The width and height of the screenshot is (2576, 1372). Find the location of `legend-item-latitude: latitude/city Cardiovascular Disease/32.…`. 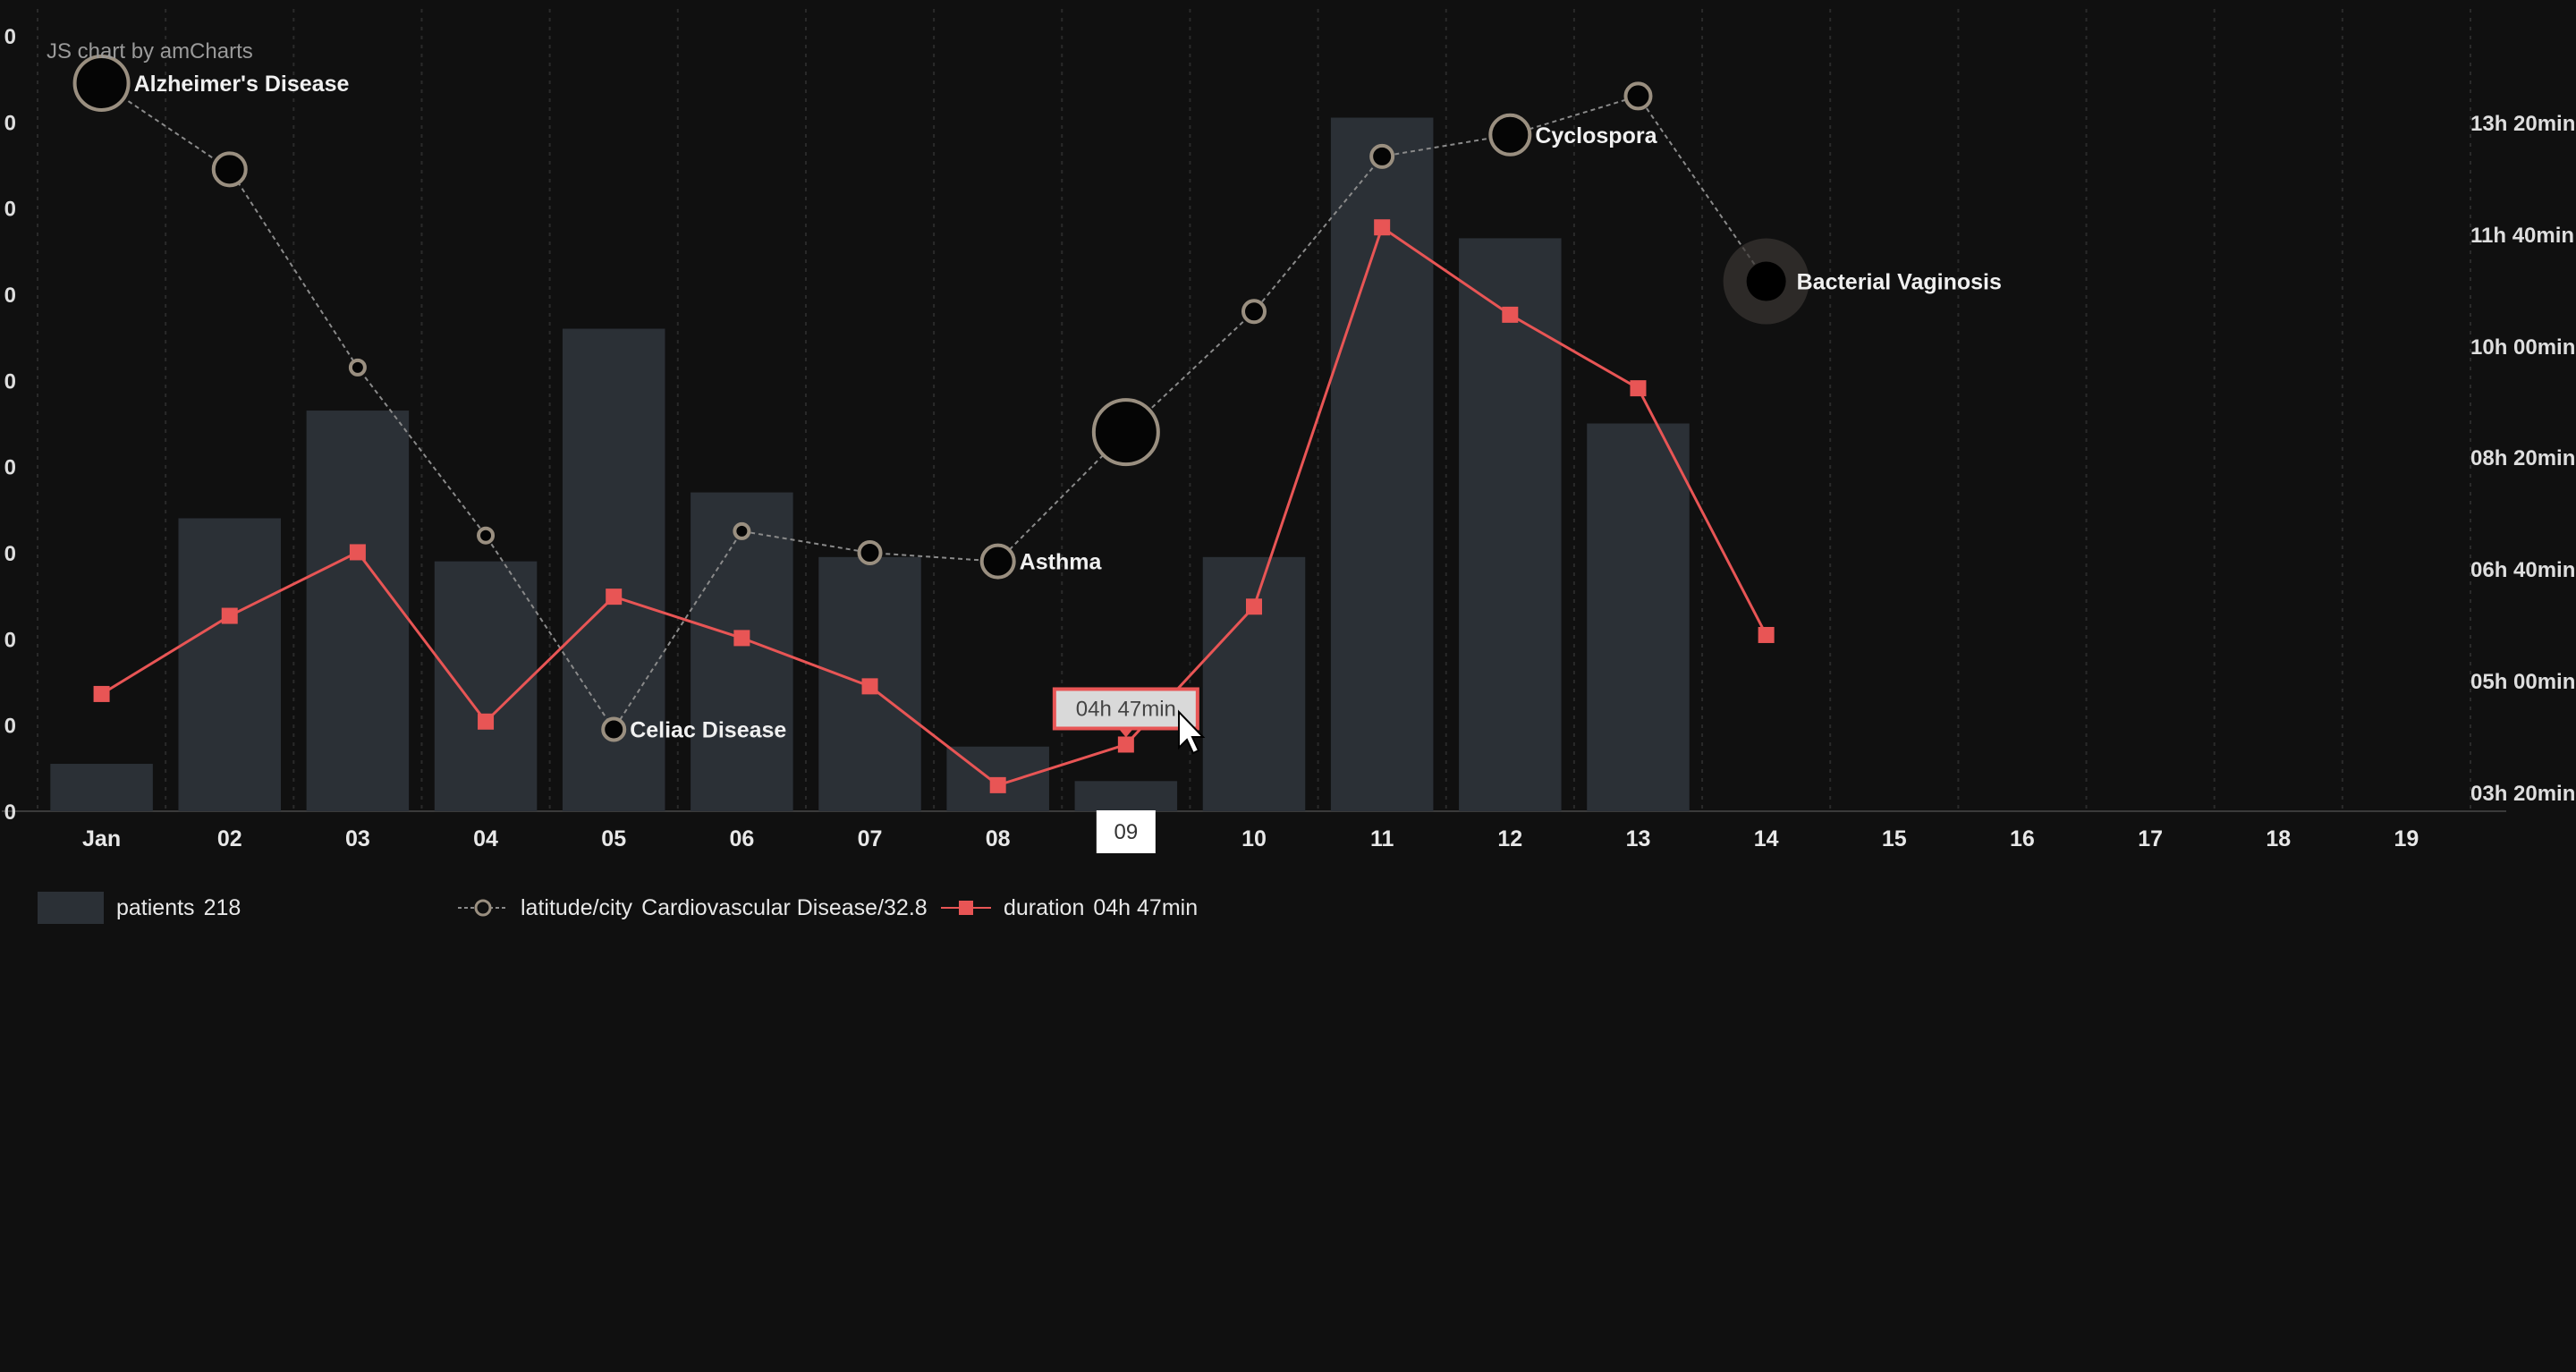

legend-item-latitude: latitude/city Cardiovascular Disease/32.… is located at coordinates (693, 907).